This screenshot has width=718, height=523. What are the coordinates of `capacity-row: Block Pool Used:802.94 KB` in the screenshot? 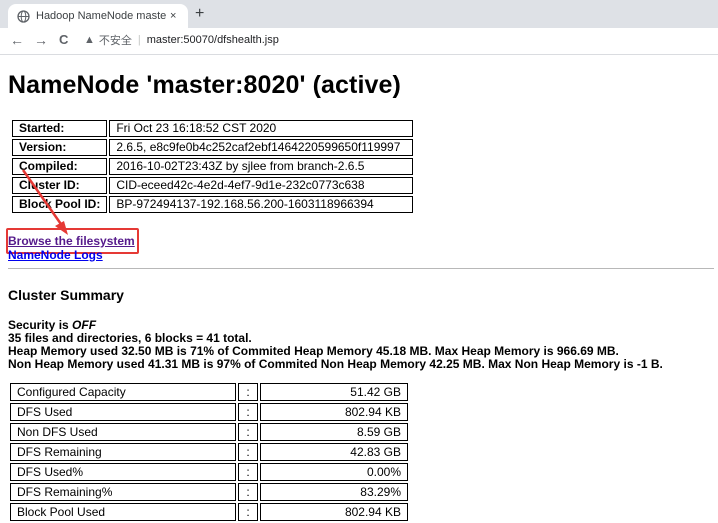 It's located at (209, 512).